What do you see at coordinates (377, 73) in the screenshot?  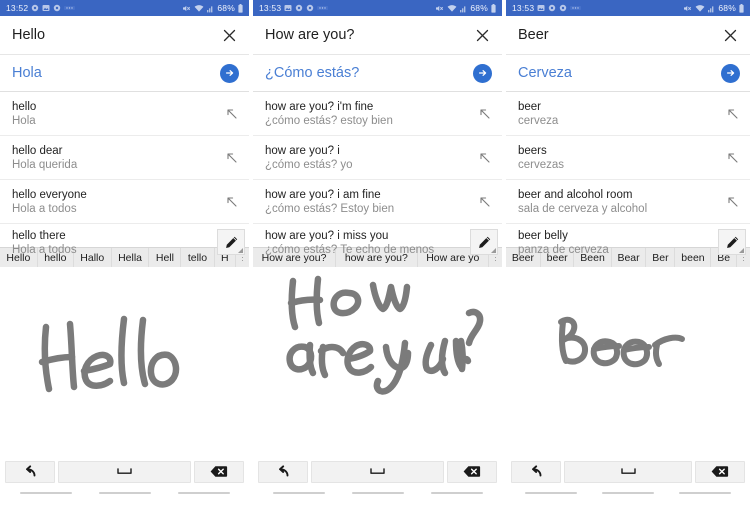 I see `translation-row: ¿Cómo estás?` at bounding box center [377, 73].